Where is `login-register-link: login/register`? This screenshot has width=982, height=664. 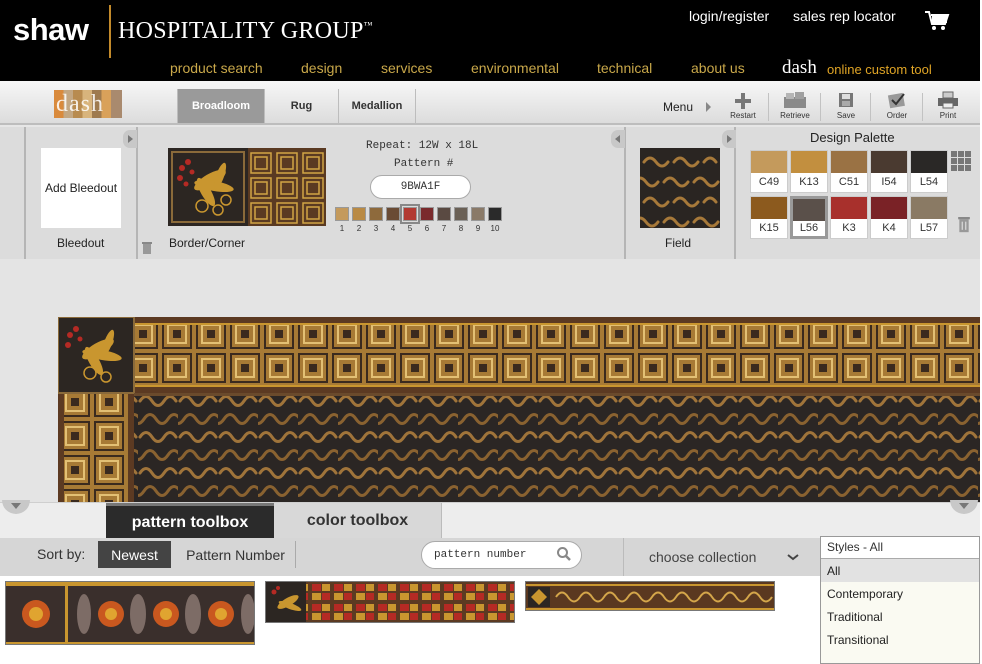 login-register-link: login/register is located at coordinates (729, 16).